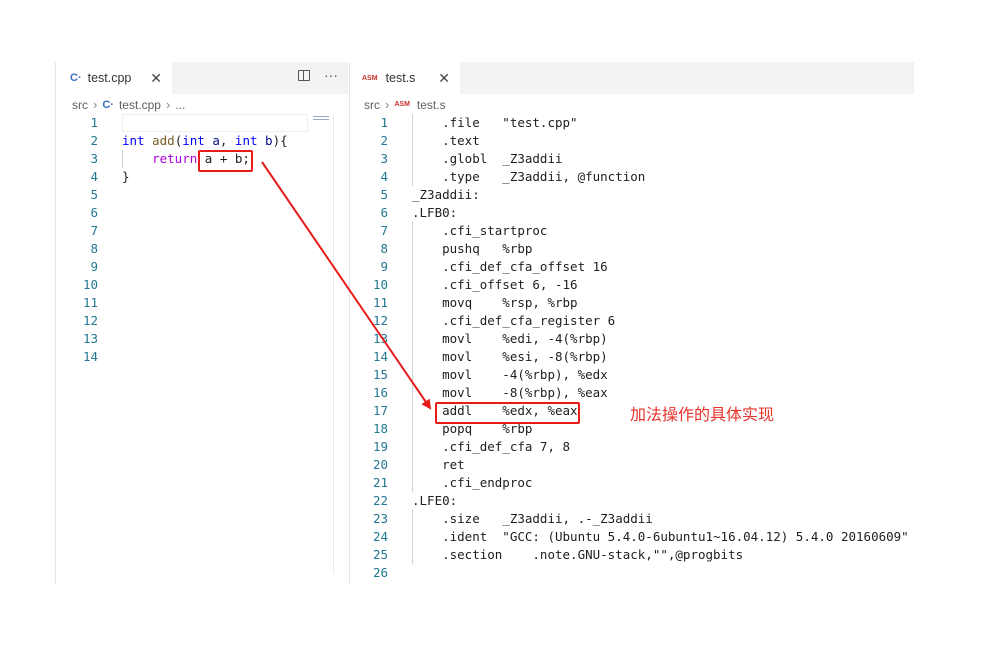 Image resolution: width=988 pixels, height=670 pixels. Describe the element at coordinates (109, 78) in the screenshot. I see `tab-label: test.cpp` at that location.